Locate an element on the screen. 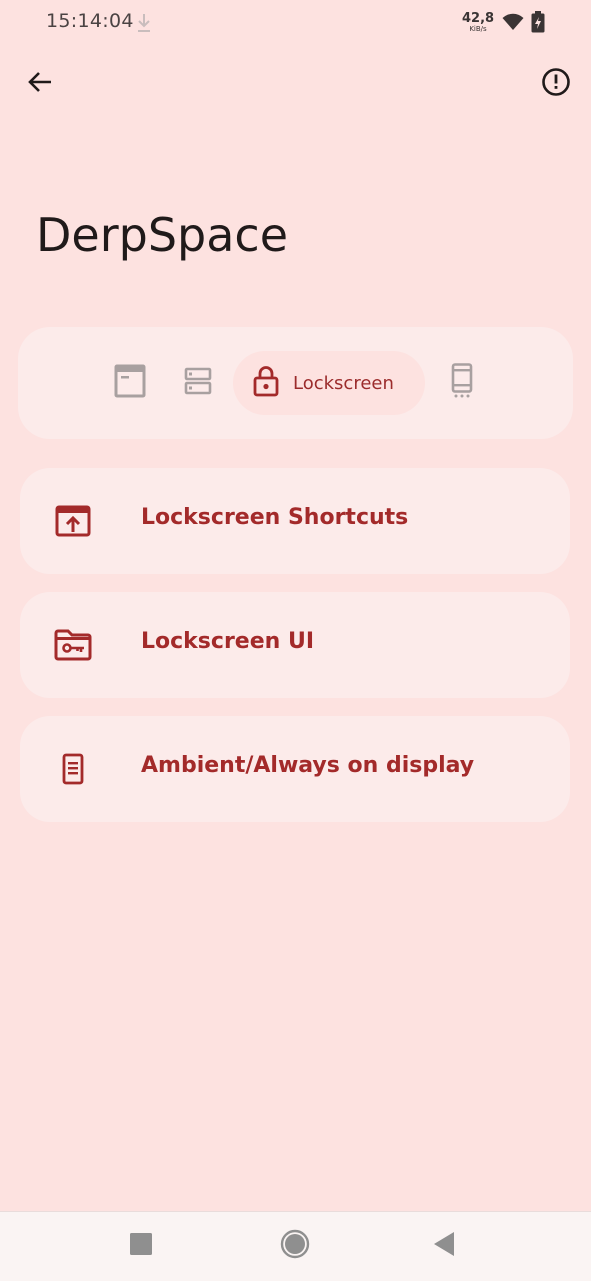  statusbar-icon is located at coordinates (130, 383).